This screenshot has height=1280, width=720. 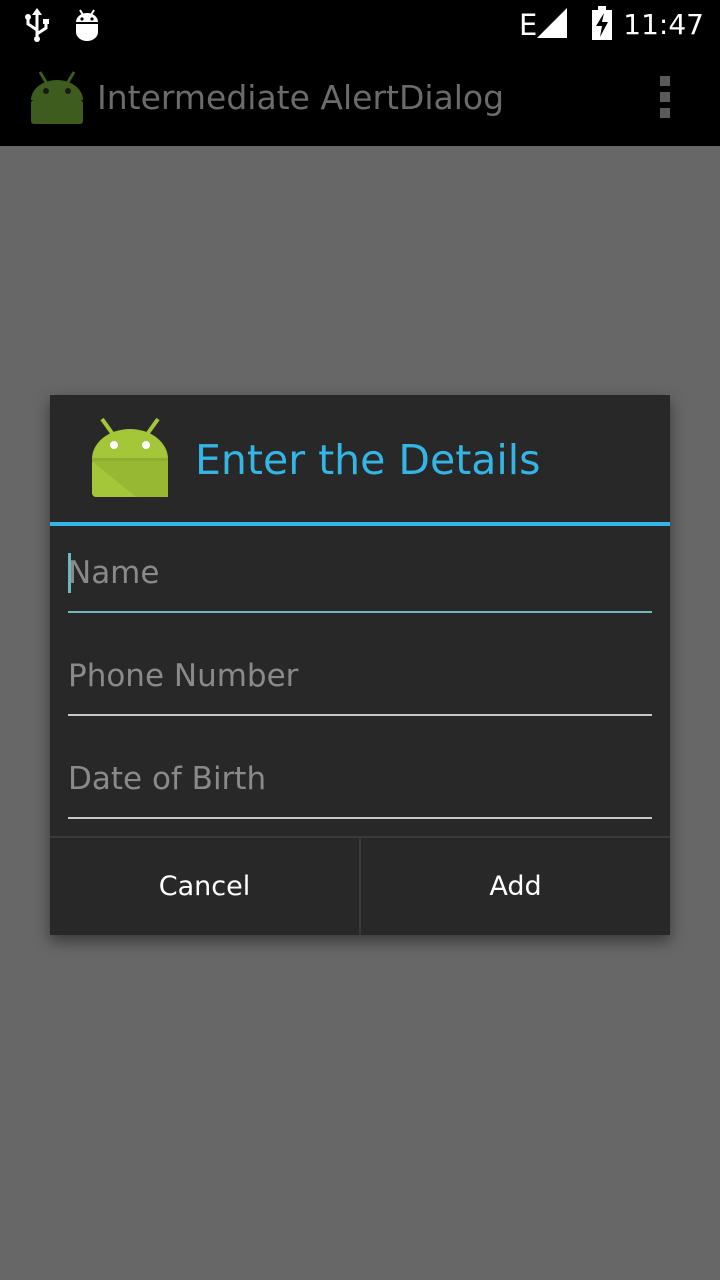 What do you see at coordinates (528, 25) in the screenshot?
I see `network-type-label: E` at bounding box center [528, 25].